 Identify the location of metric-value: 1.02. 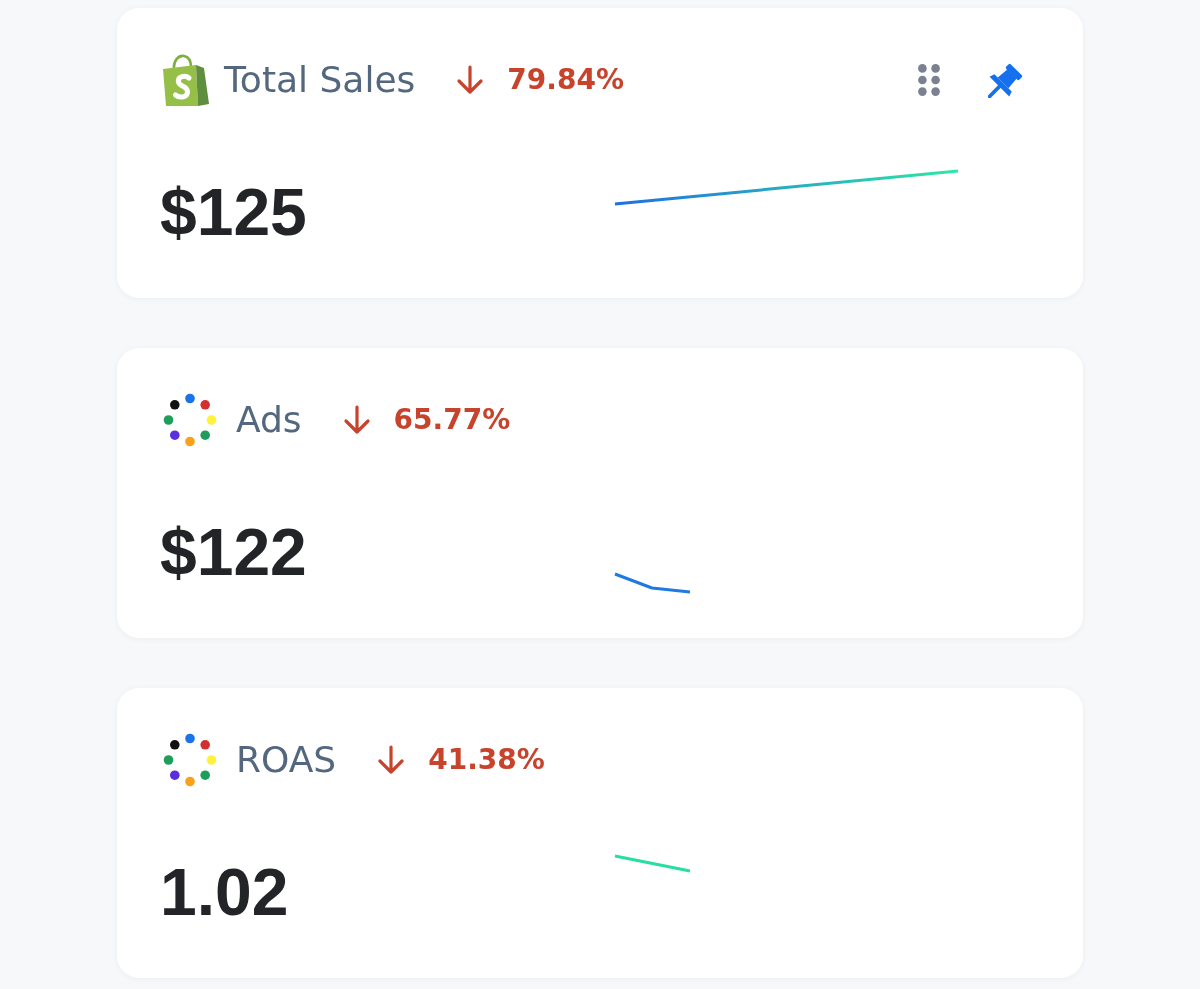
(225, 889).